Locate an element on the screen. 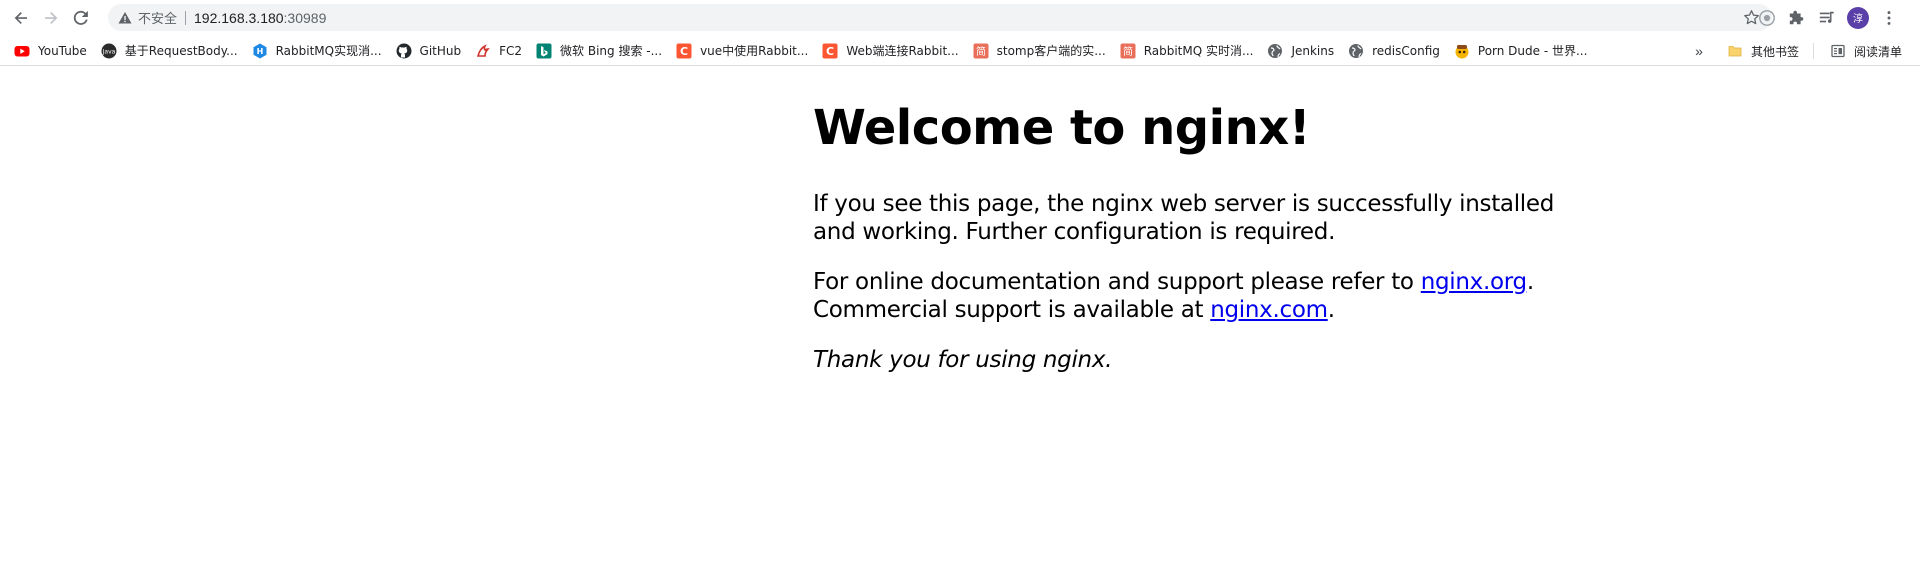  bookmarks-divider is located at coordinates (1813, 51).